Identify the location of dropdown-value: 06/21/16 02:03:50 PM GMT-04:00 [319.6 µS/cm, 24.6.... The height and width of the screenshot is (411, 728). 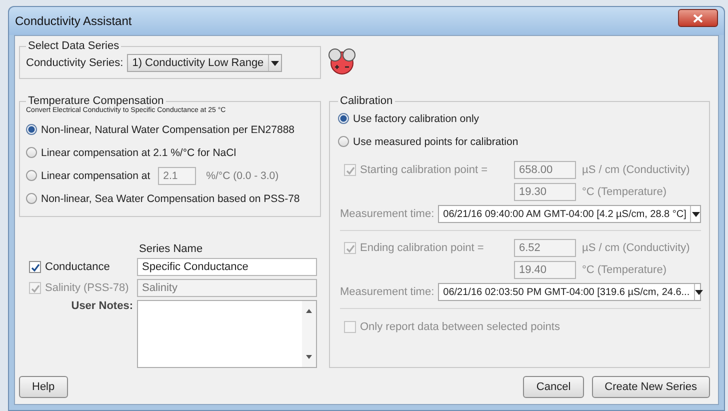
(566, 292).